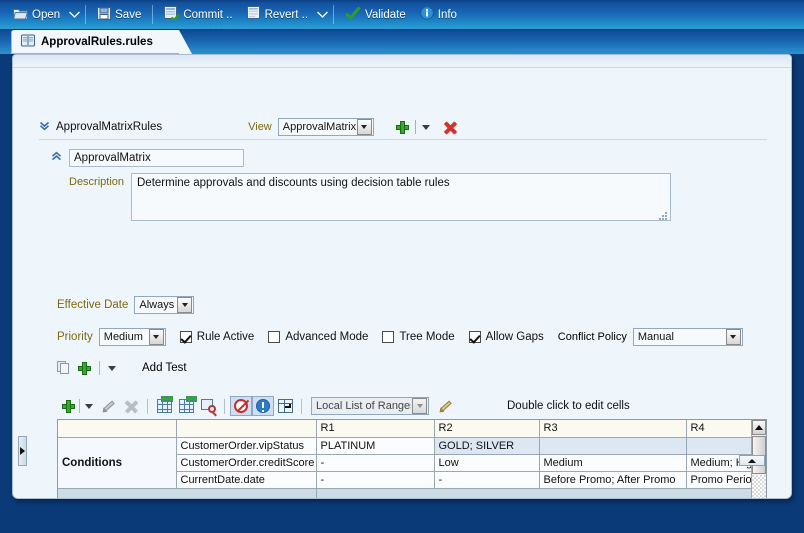  What do you see at coordinates (164, 368) in the screenshot?
I see `add-test-label: Add Test` at bounding box center [164, 368].